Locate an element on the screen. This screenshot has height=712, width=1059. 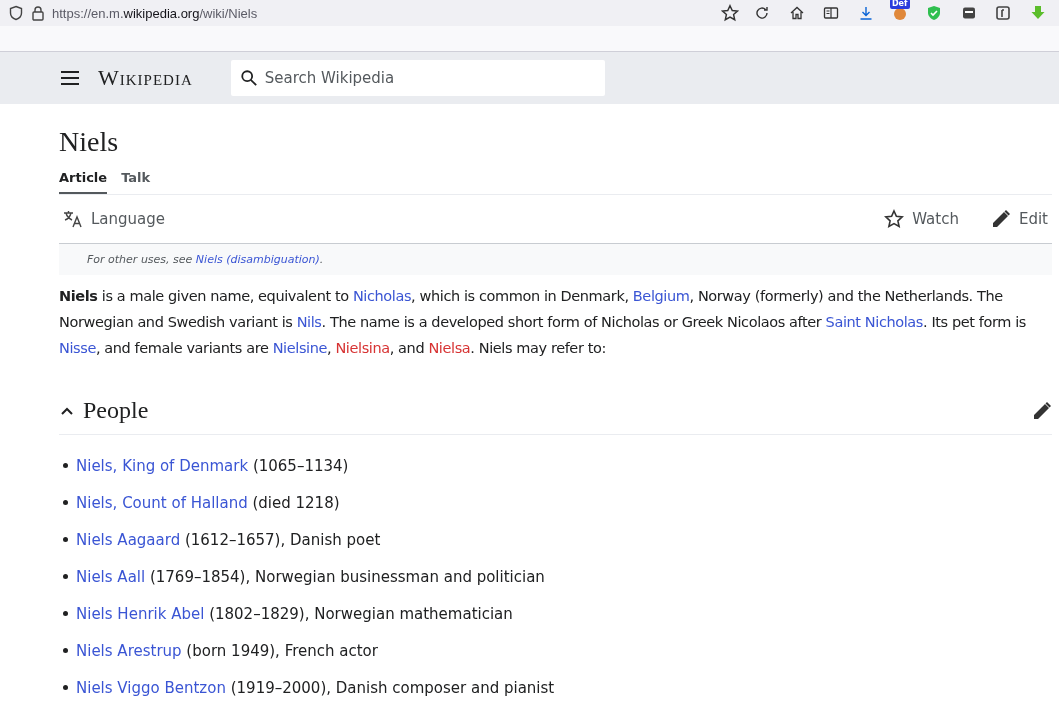
list-item-text: Niels, Count of Halland (died 1218) is located at coordinates (208, 502).